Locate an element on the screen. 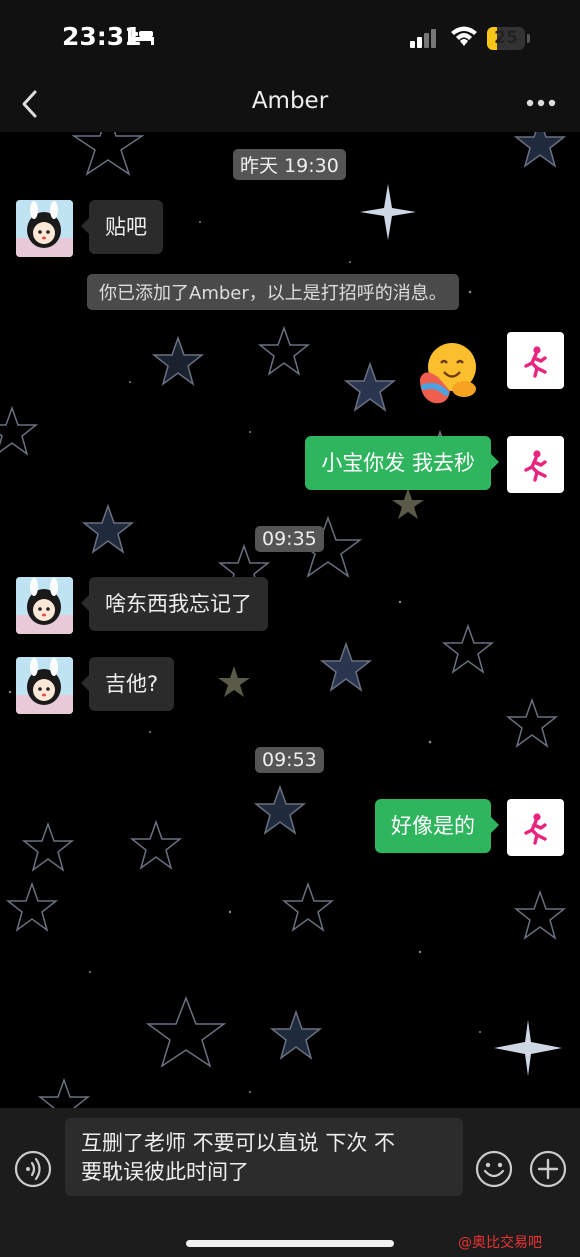  chat-header: Amber is located at coordinates (290, 103).